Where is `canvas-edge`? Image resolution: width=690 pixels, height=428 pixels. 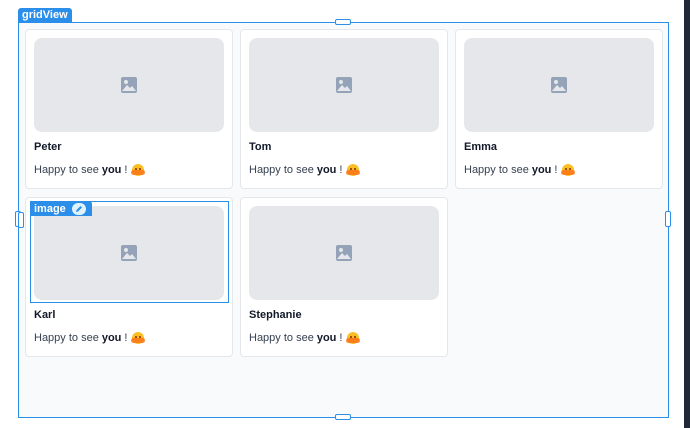
canvas-edge is located at coordinates (687, 214).